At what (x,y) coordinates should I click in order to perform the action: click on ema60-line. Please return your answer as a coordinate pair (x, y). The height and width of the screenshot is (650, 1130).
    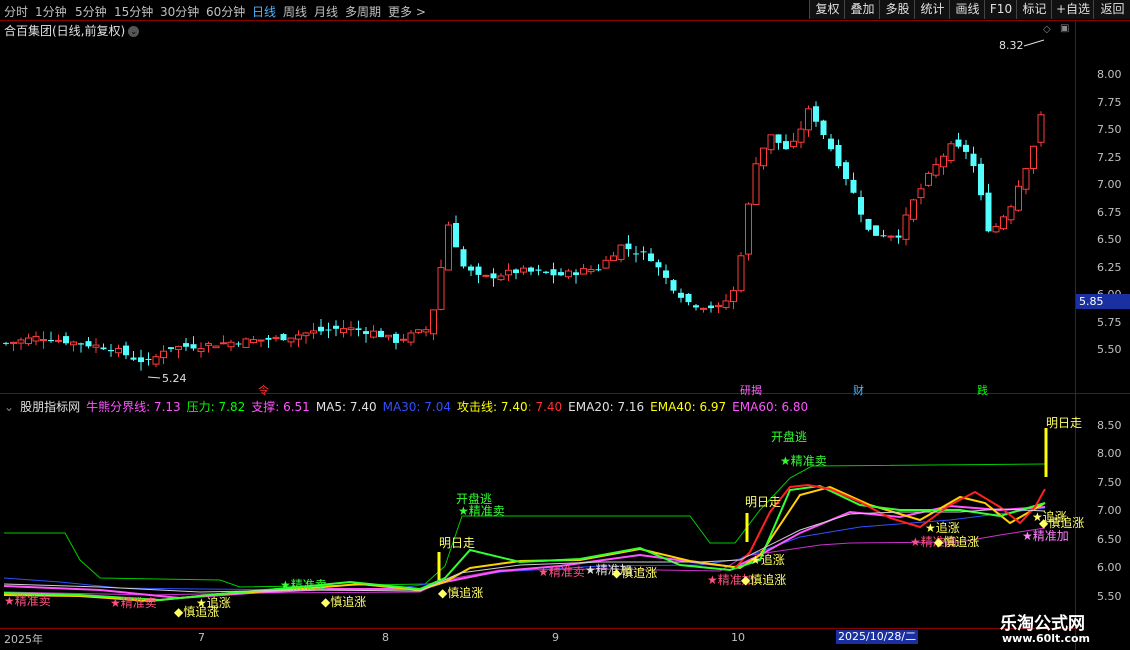
    Looking at the image, I should click on (524, 552).